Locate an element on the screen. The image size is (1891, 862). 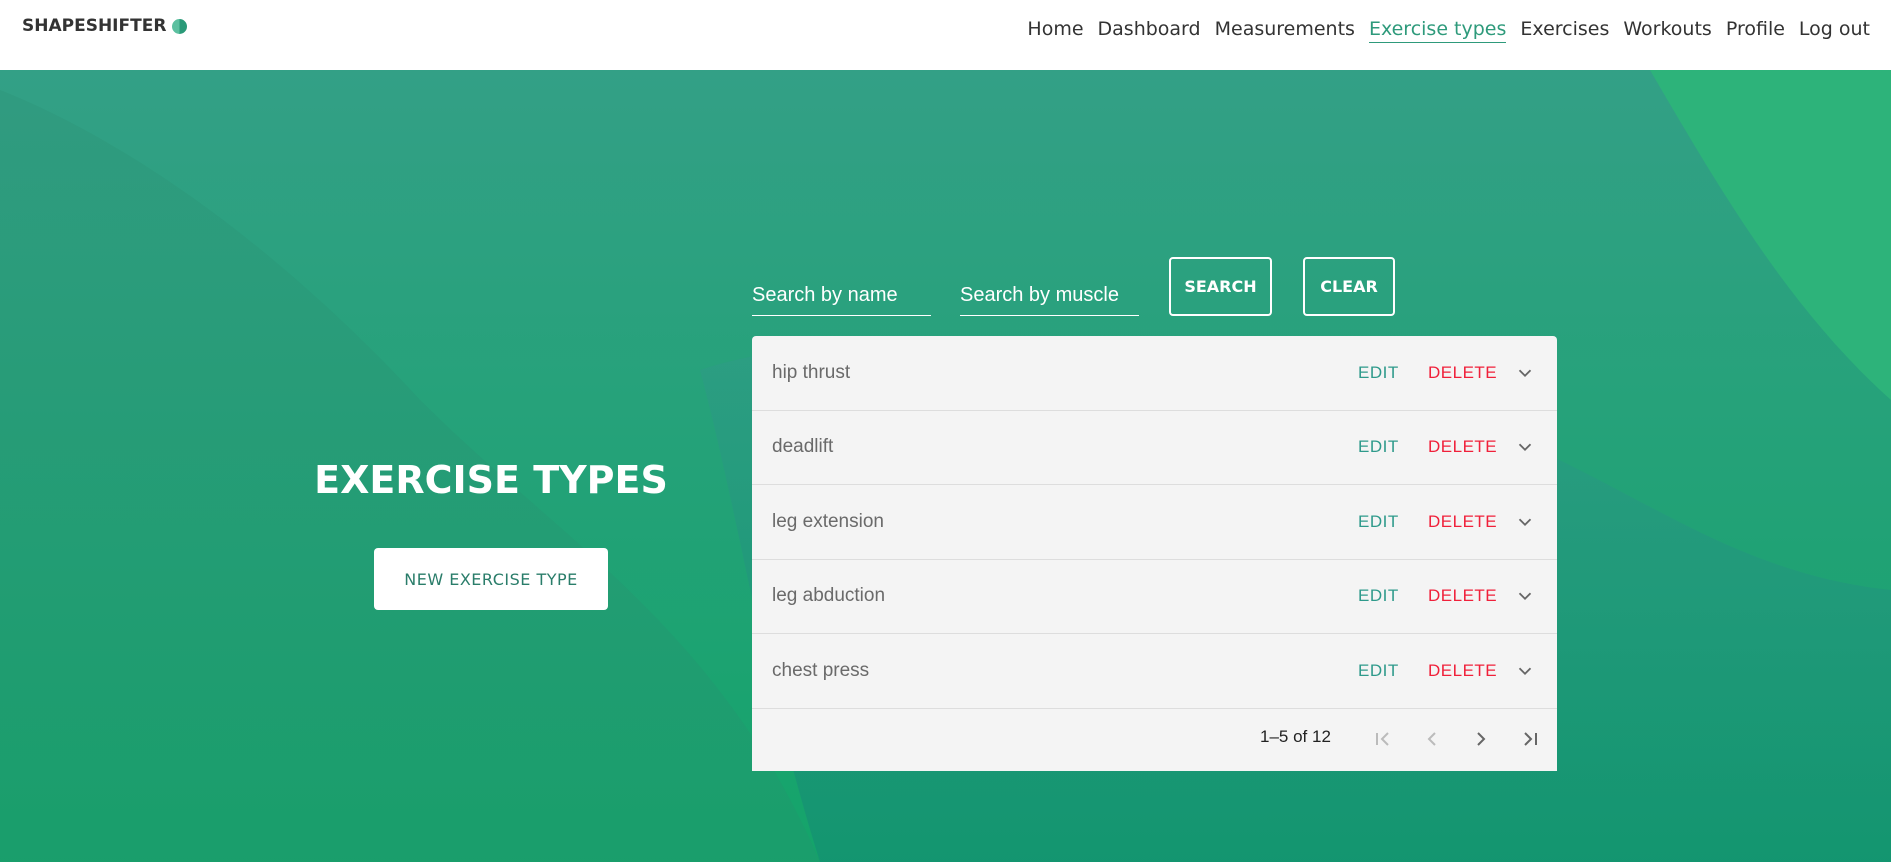
page-title: EXERCISE TYPES is located at coordinates (491, 480).